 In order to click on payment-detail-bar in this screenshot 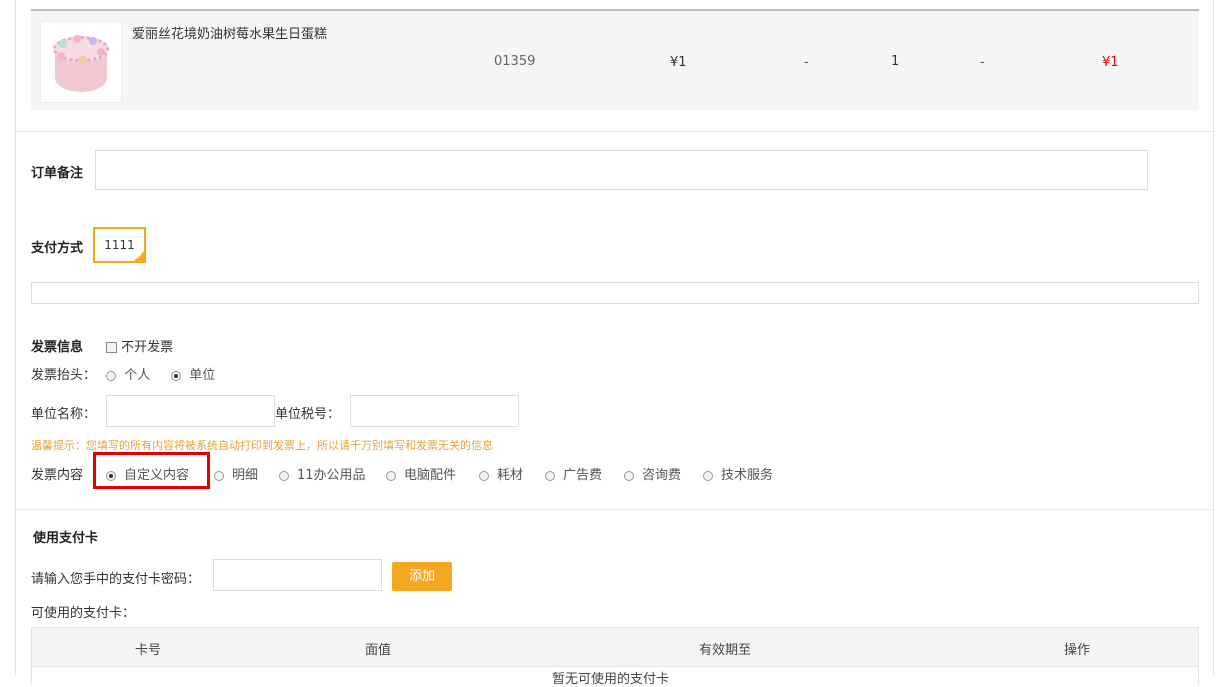, I will do `click(615, 293)`.